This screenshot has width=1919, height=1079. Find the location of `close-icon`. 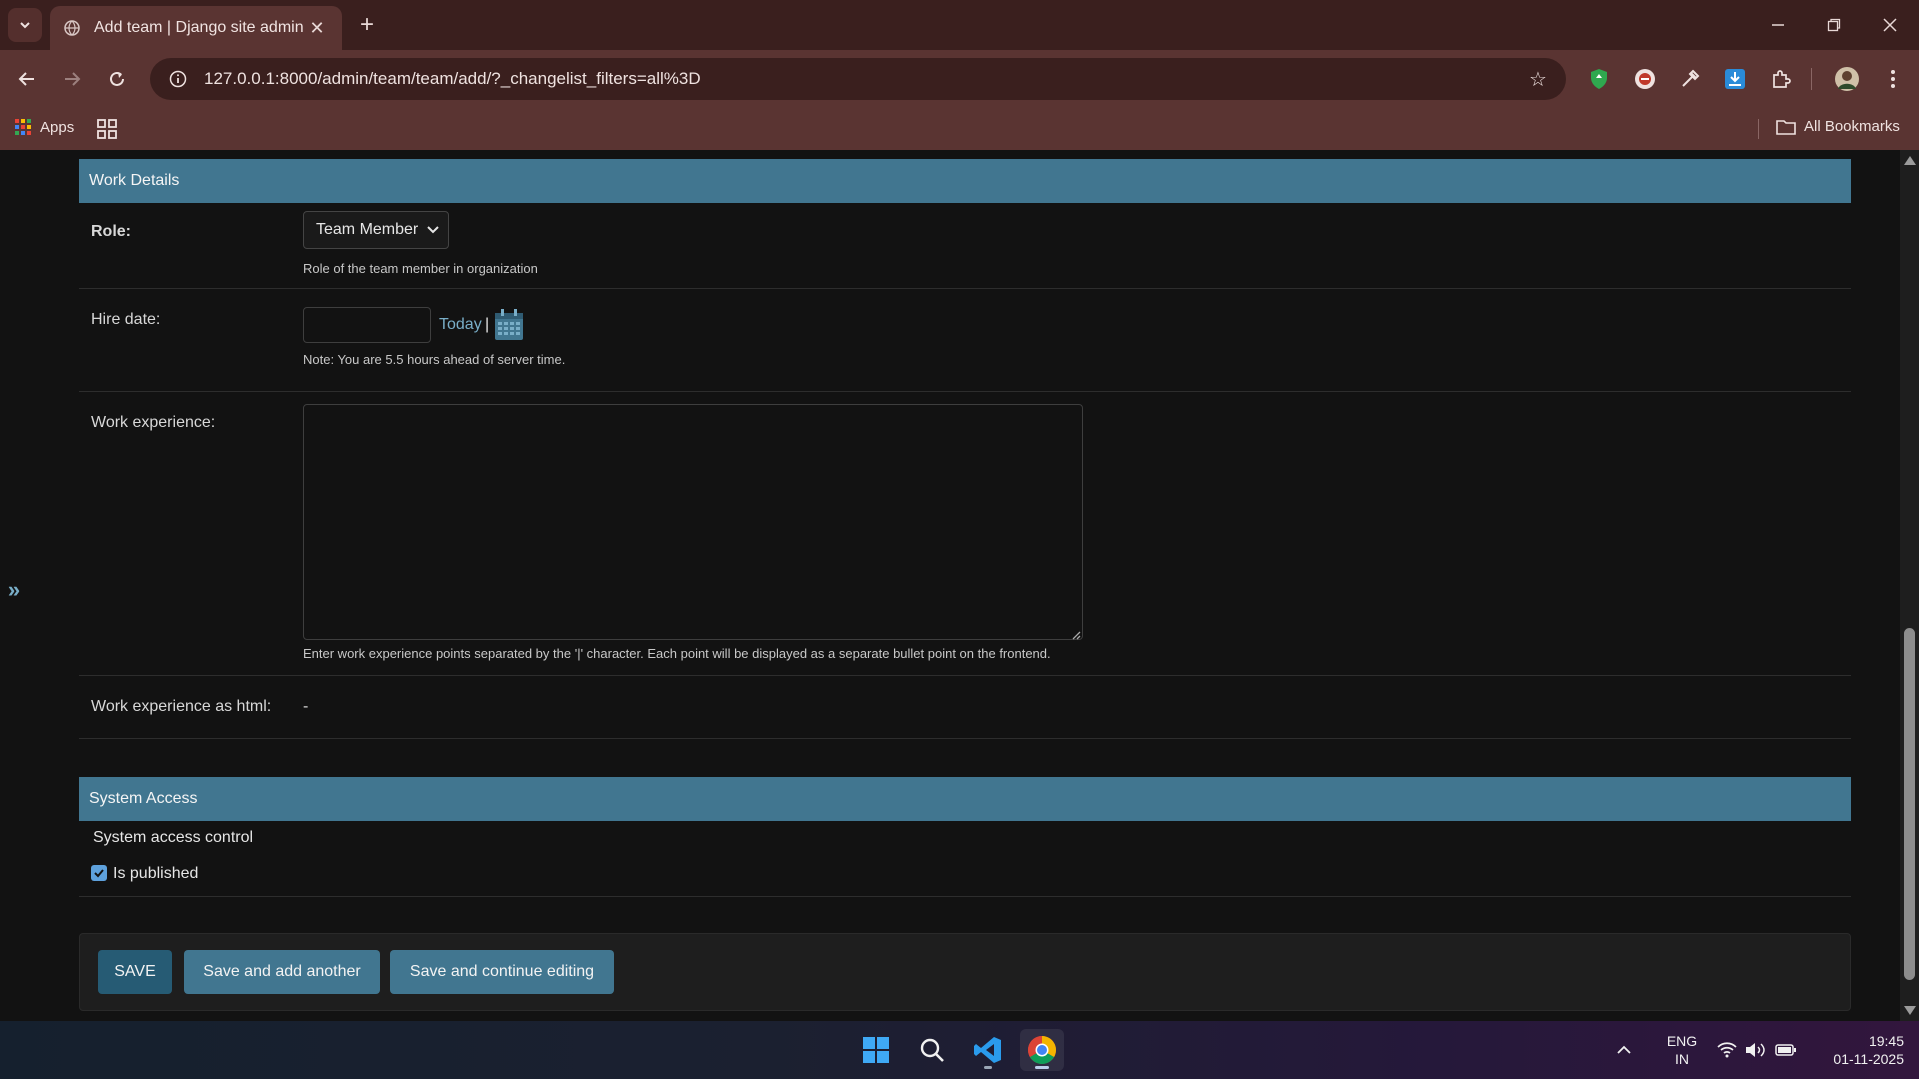

close-icon is located at coordinates (1890, 25).